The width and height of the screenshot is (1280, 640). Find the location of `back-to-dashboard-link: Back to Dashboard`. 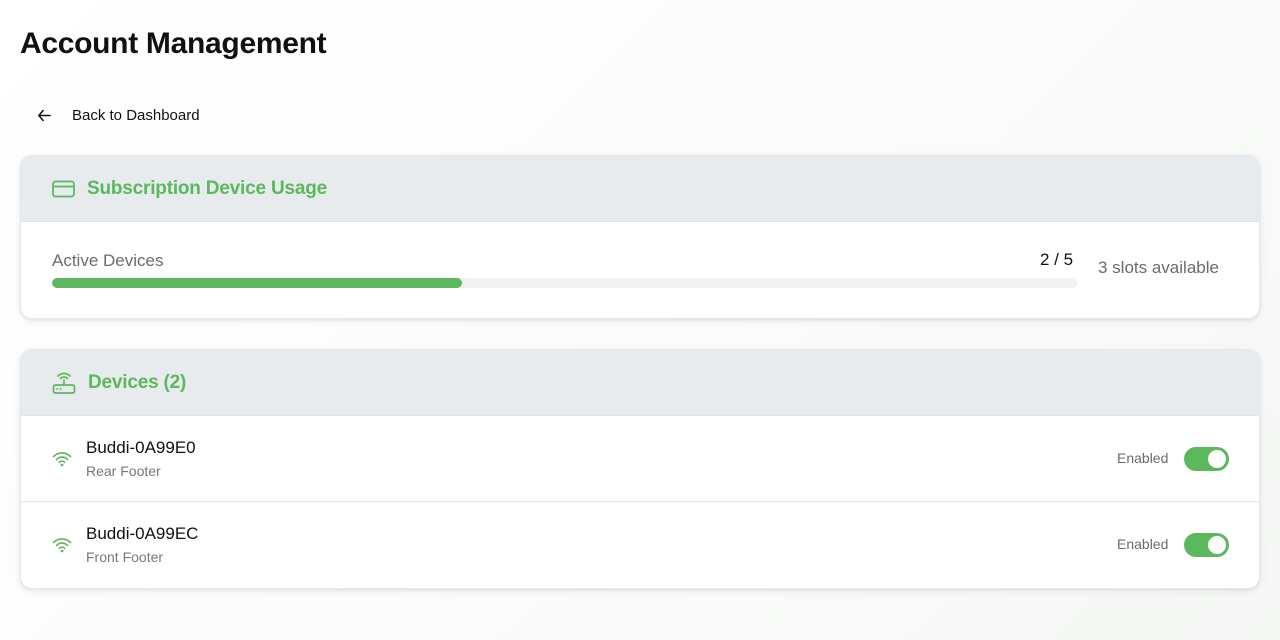

back-to-dashboard-link: Back to Dashboard is located at coordinates (118, 115).